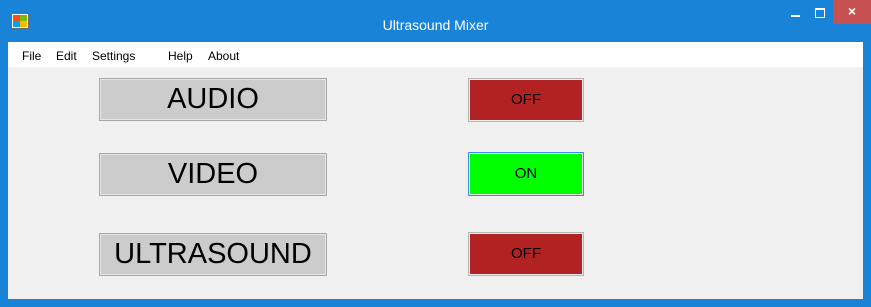 This screenshot has height=307, width=871. What do you see at coordinates (435, 25) in the screenshot?
I see `window-title: Ultrasound Mixer` at bounding box center [435, 25].